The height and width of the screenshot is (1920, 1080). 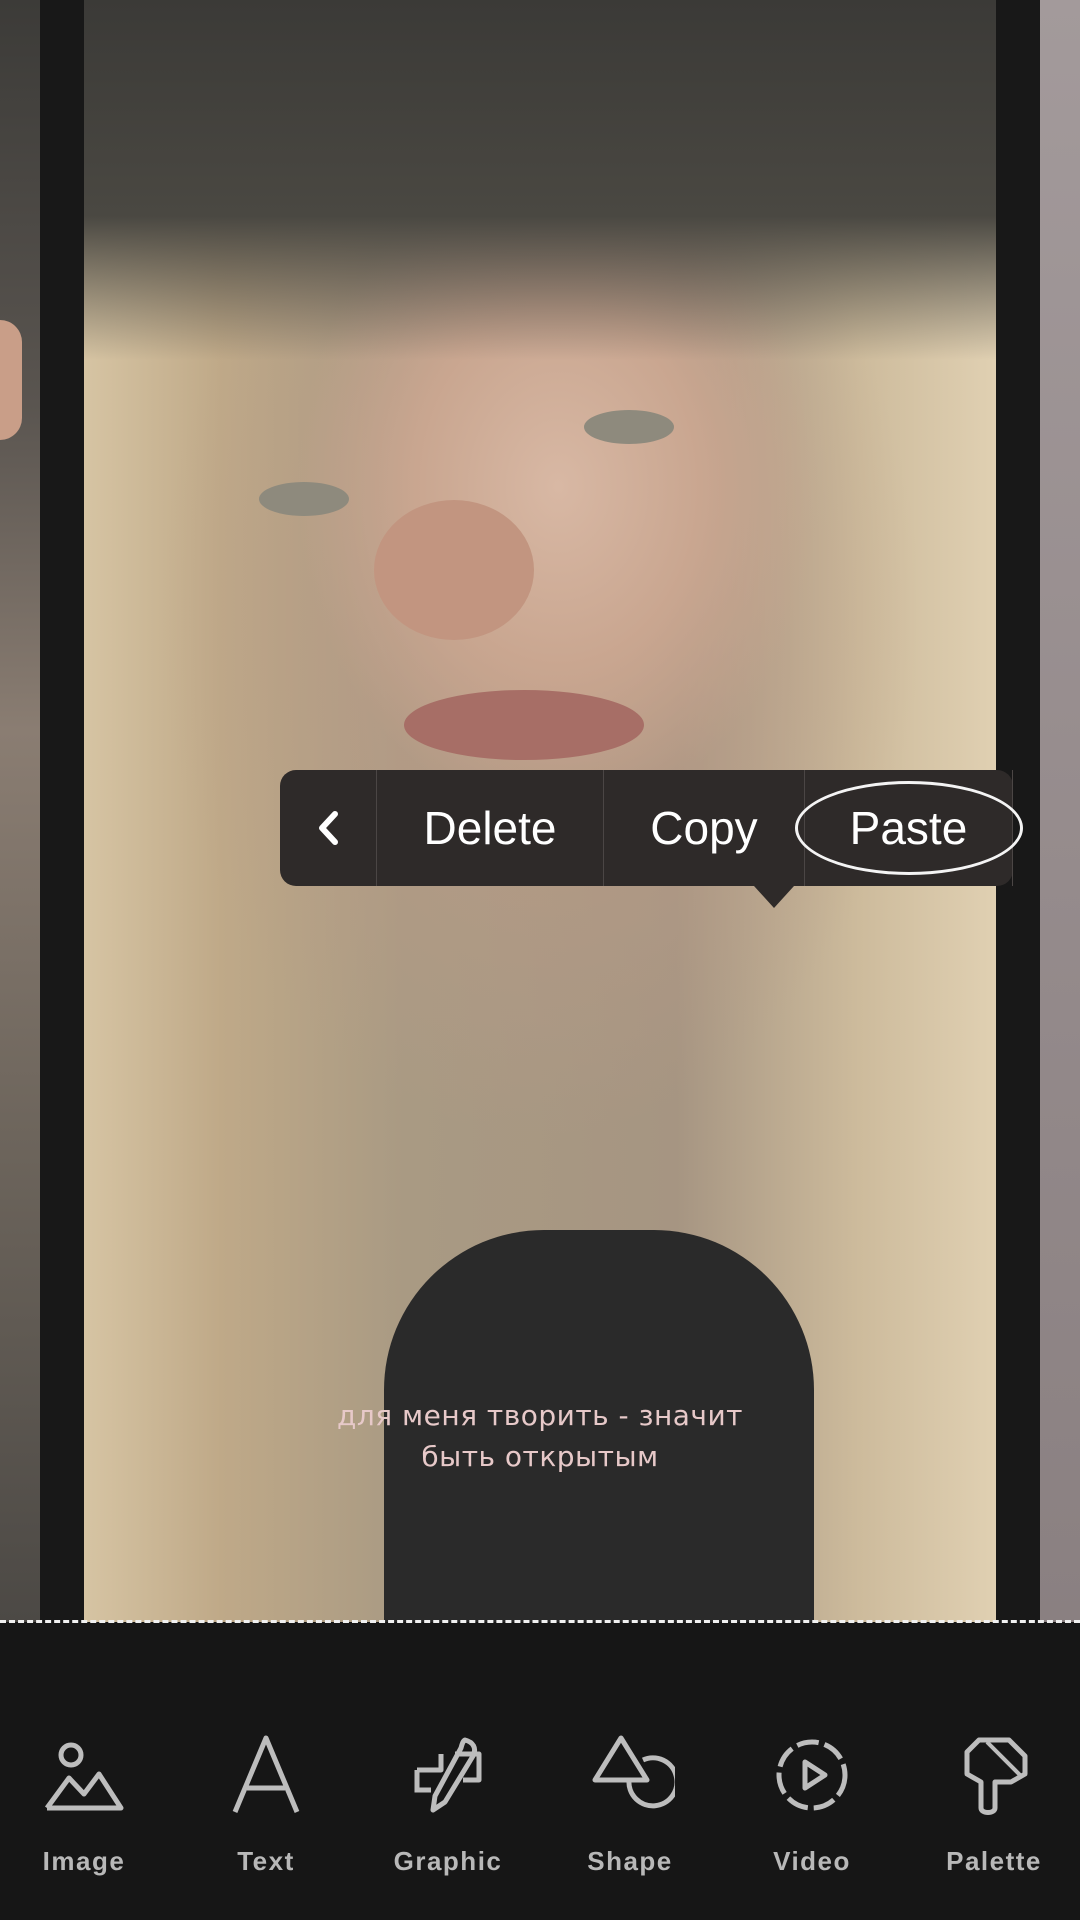 I want to click on paste-button: Paste, so click(x=909, y=828).